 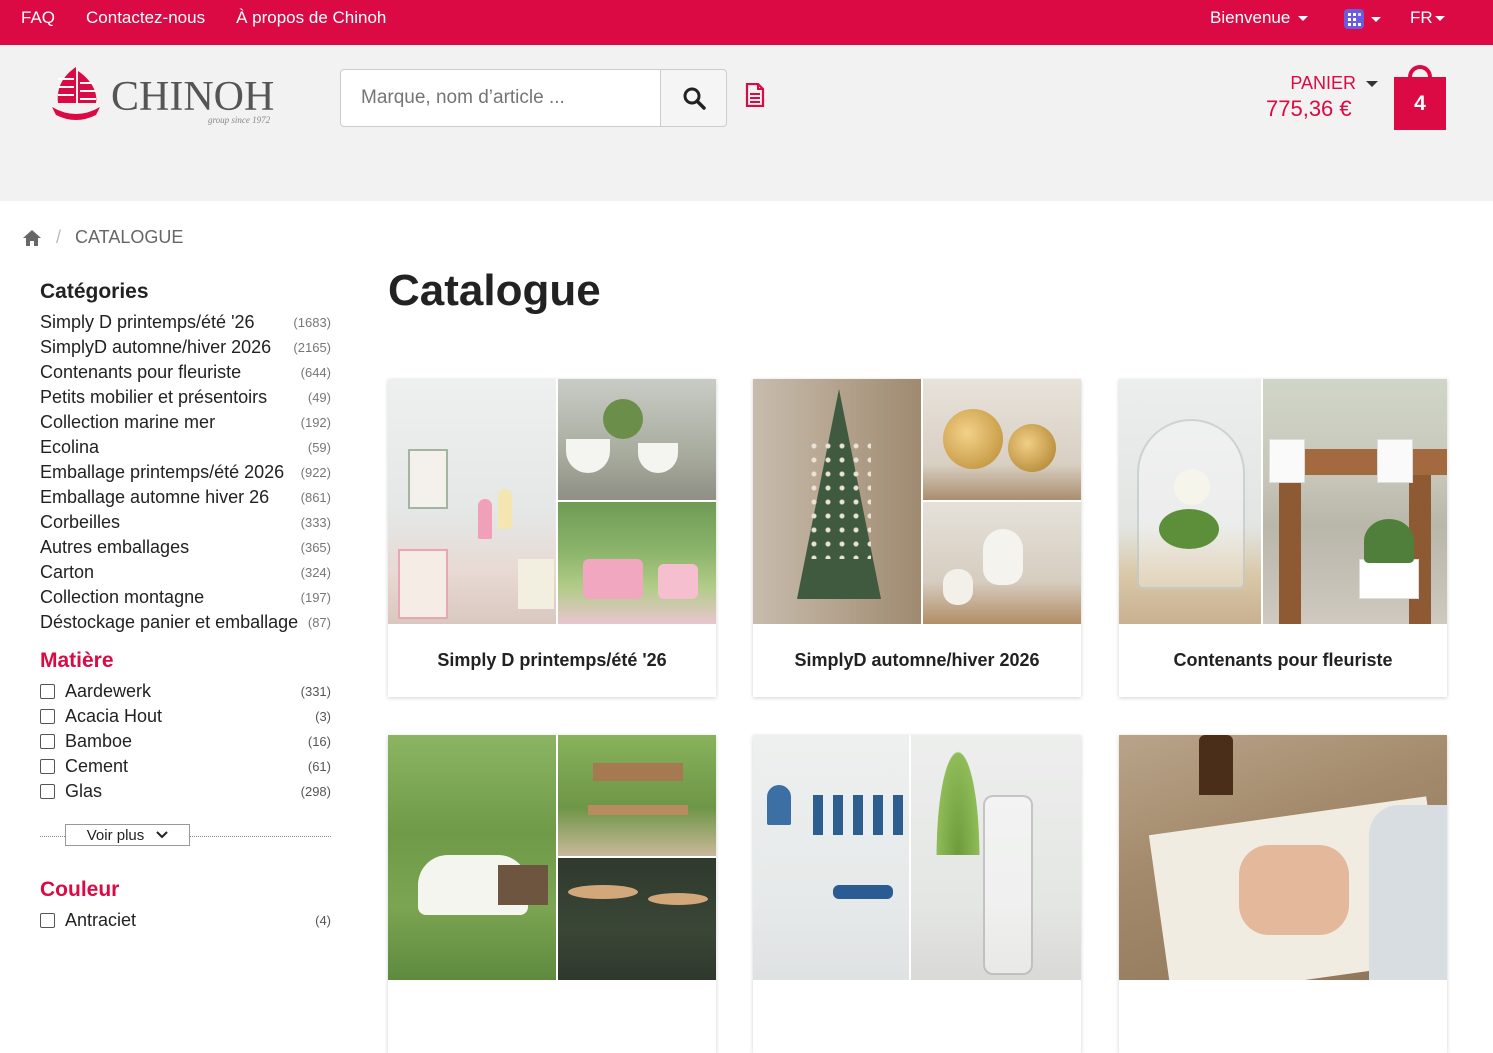 What do you see at coordinates (1309, 108) in the screenshot?
I see `cart-amount: 775,36 €` at bounding box center [1309, 108].